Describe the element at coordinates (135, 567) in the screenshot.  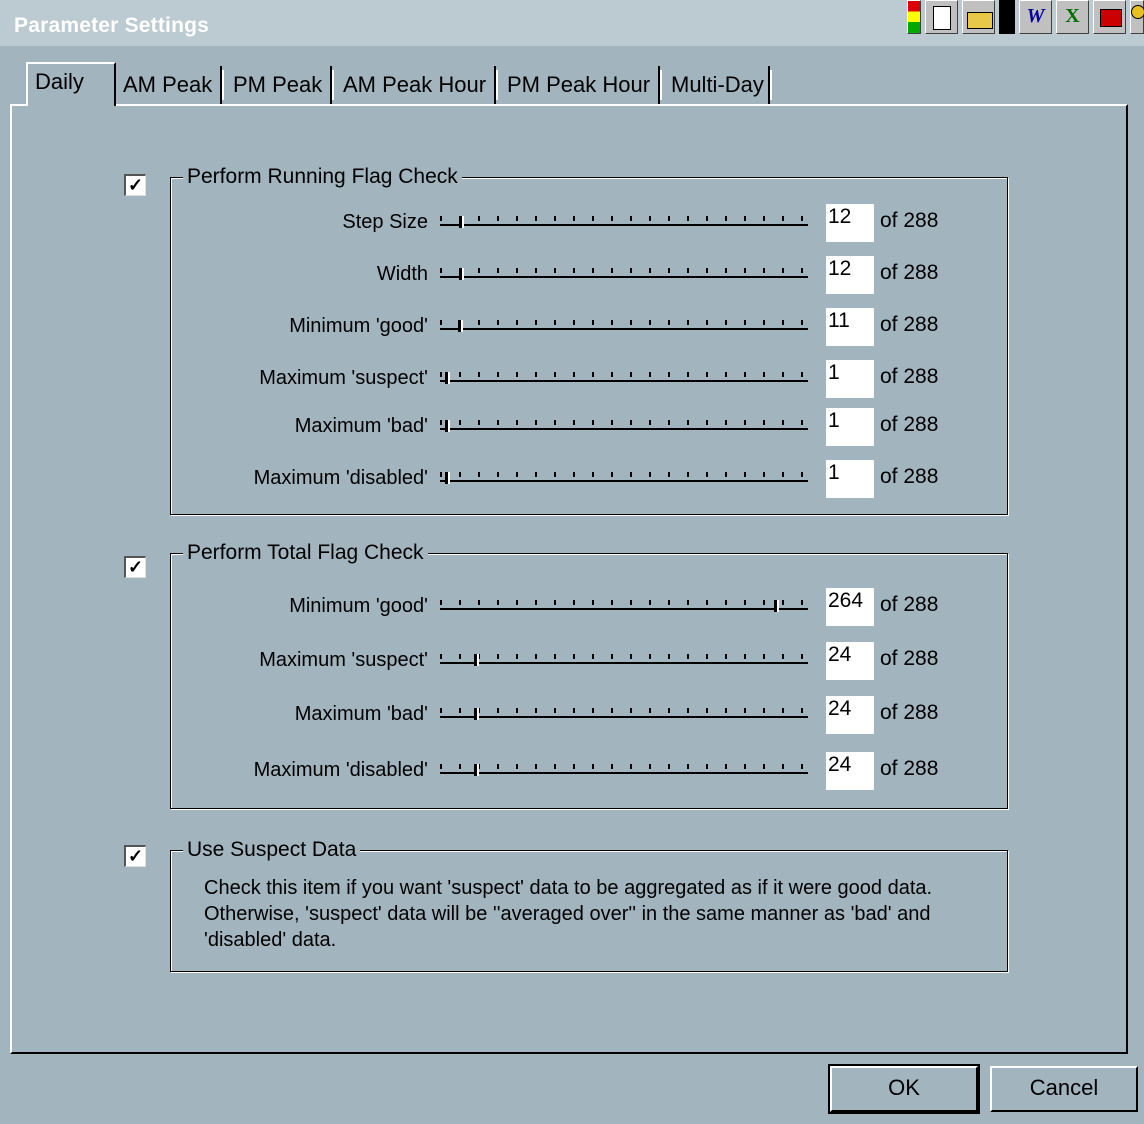
I see `total-check-checkbox: ✓` at that location.